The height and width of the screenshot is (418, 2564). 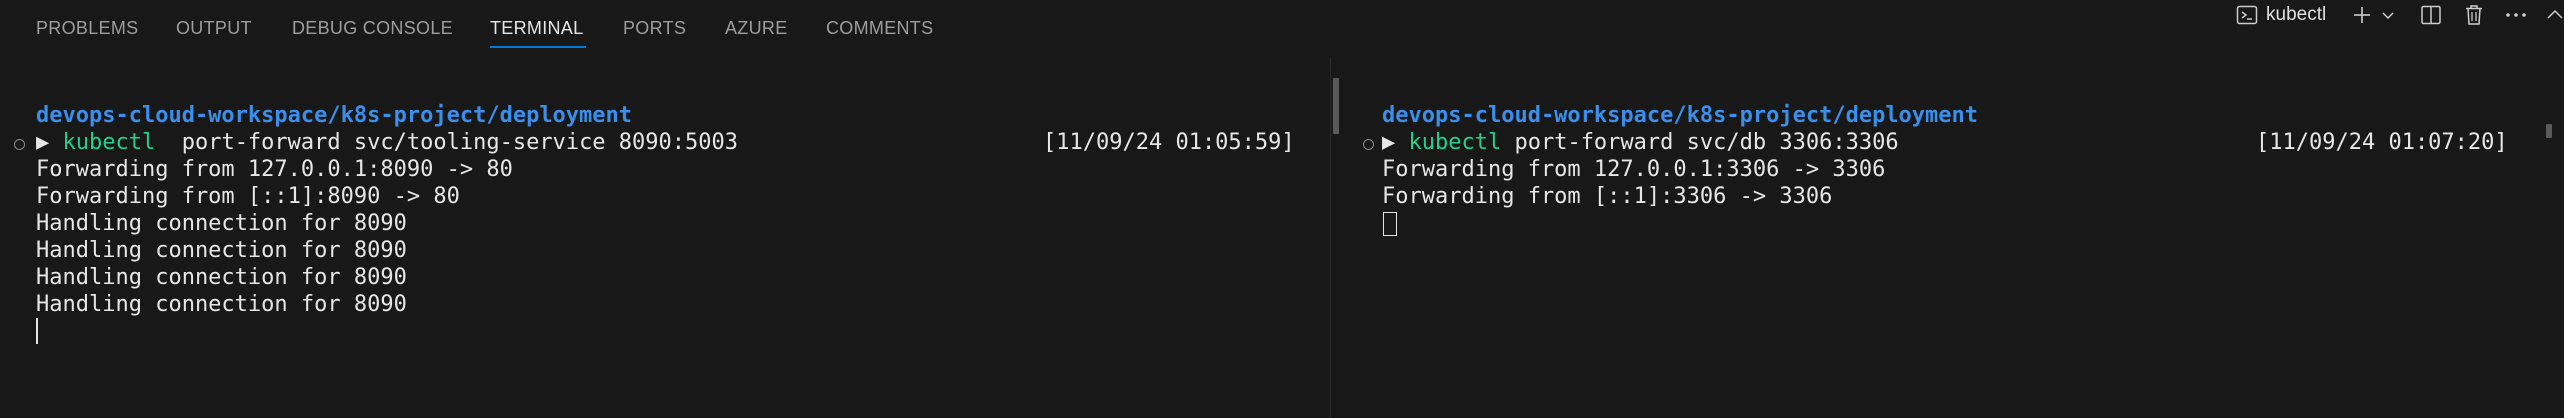 I want to click on tab-azure: AZURE, so click(x=756, y=28).